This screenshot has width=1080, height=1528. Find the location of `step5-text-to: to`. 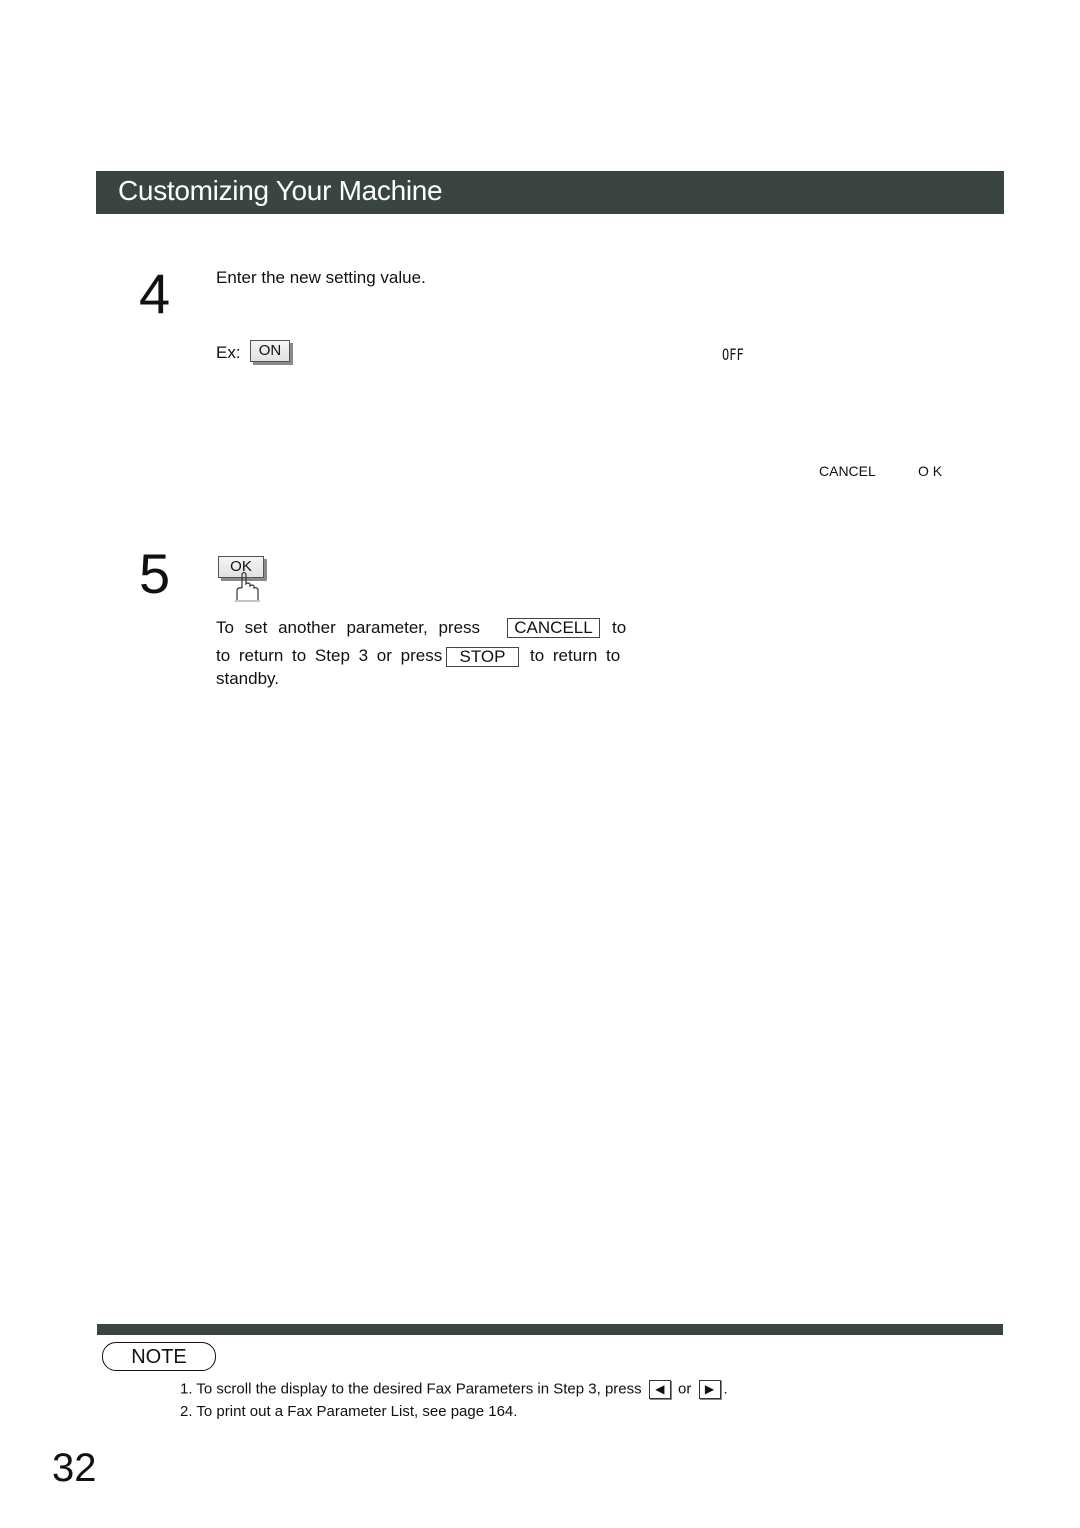

step5-text-to: to is located at coordinates (619, 627).